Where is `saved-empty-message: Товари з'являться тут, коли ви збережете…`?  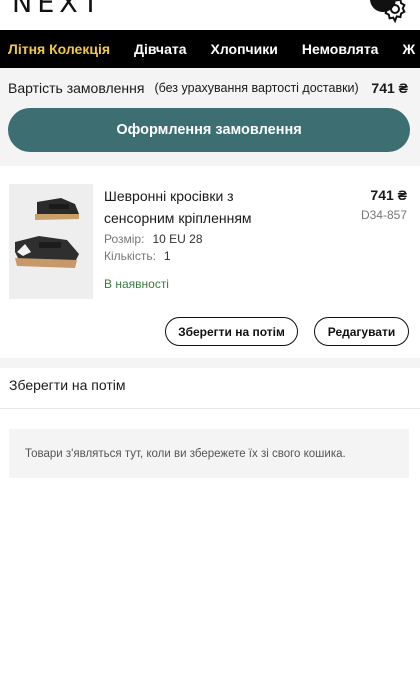 saved-empty-message: Товари з'являться тут, коли ви збережете… is located at coordinates (209, 453).